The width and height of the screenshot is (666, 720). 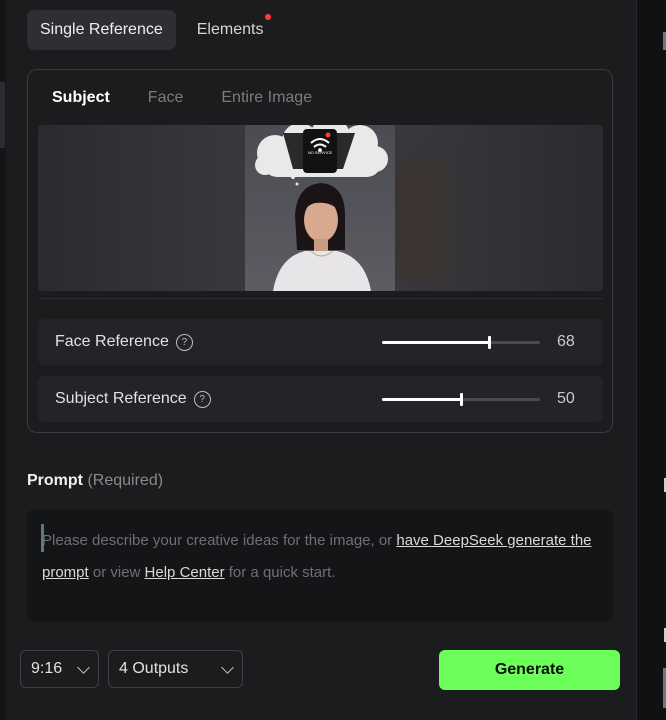 What do you see at coordinates (566, 341) in the screenshot?
I see `slider-value: 68` at bounding box center [566, 341].